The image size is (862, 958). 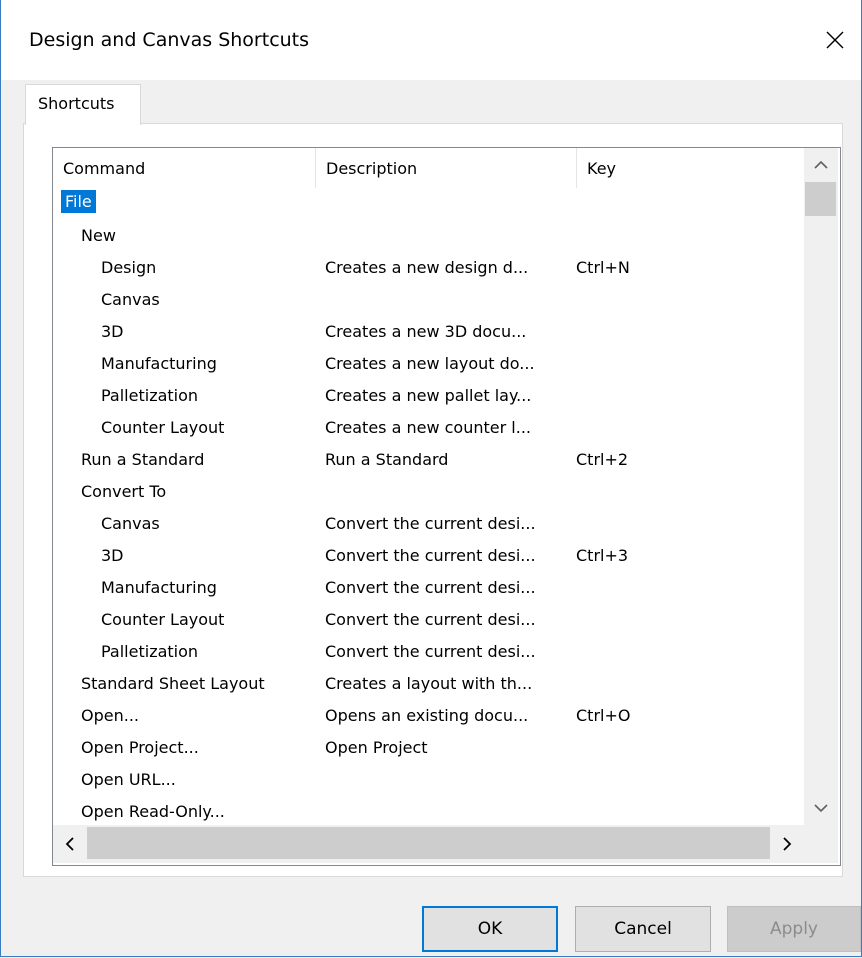 I want to click on vertical-scrollbar, so click(x=821, y=486).